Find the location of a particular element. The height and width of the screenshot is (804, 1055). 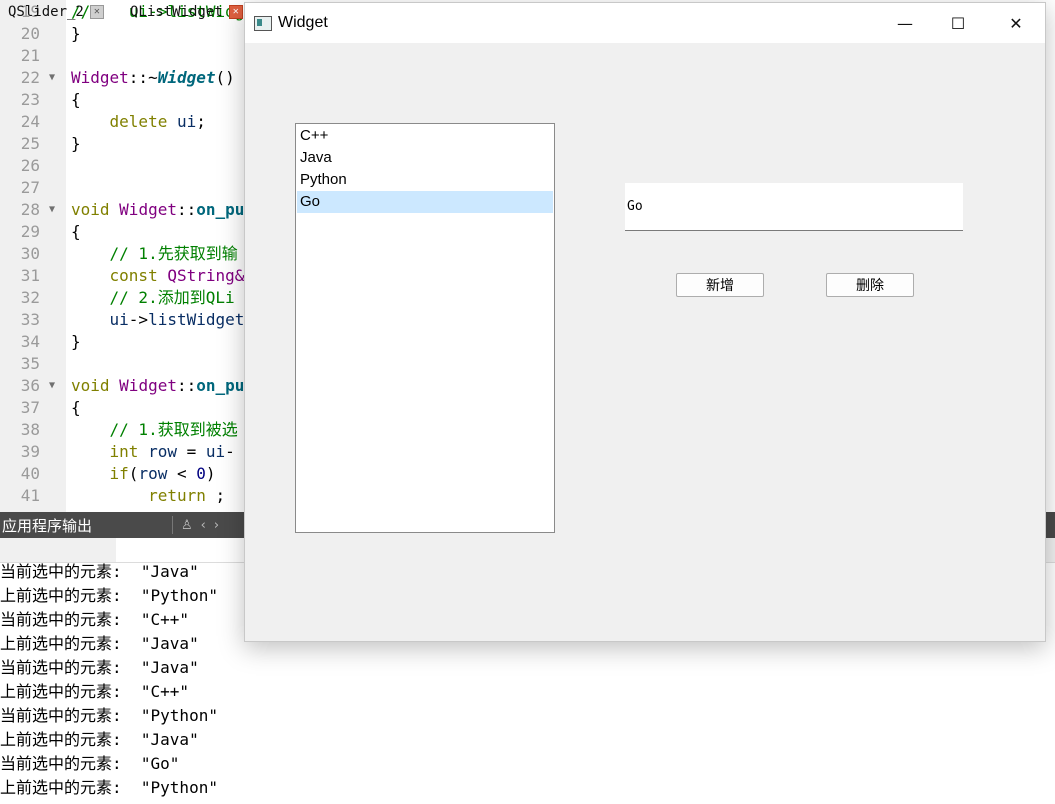

delete-button: 删除 is located at coordinates (870, 285).